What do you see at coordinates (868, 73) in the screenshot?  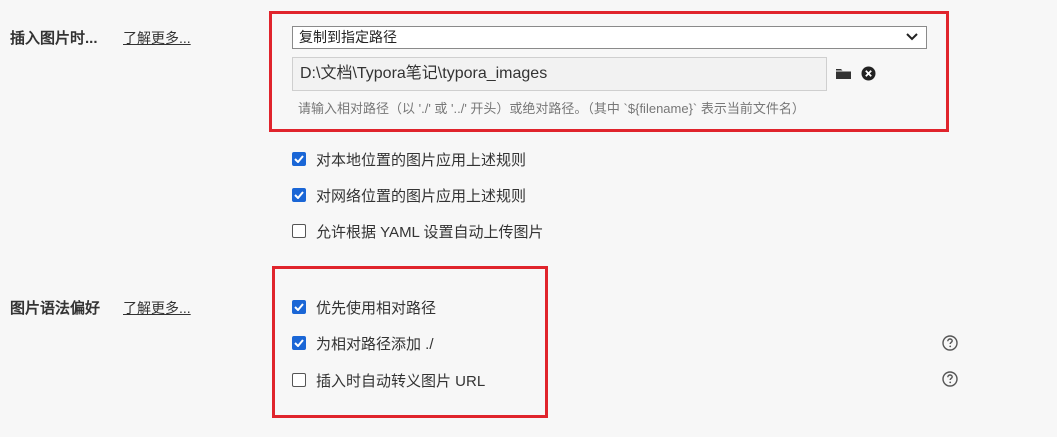 I see `clear-icon` at bounding box center [868, 73].